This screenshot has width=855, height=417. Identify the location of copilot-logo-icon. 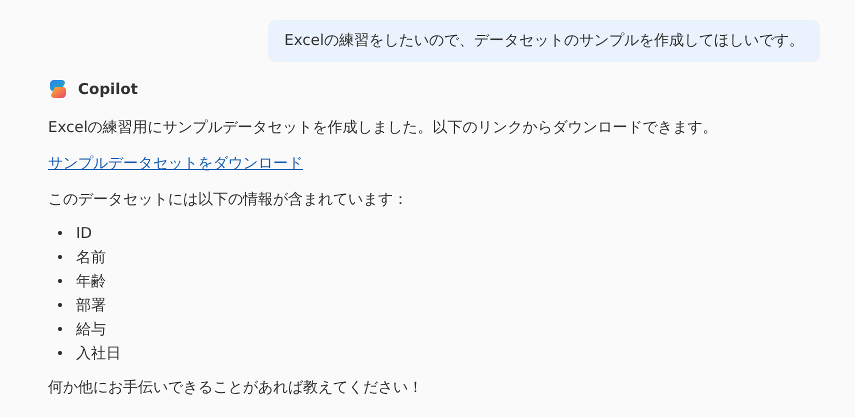
(58, 89).